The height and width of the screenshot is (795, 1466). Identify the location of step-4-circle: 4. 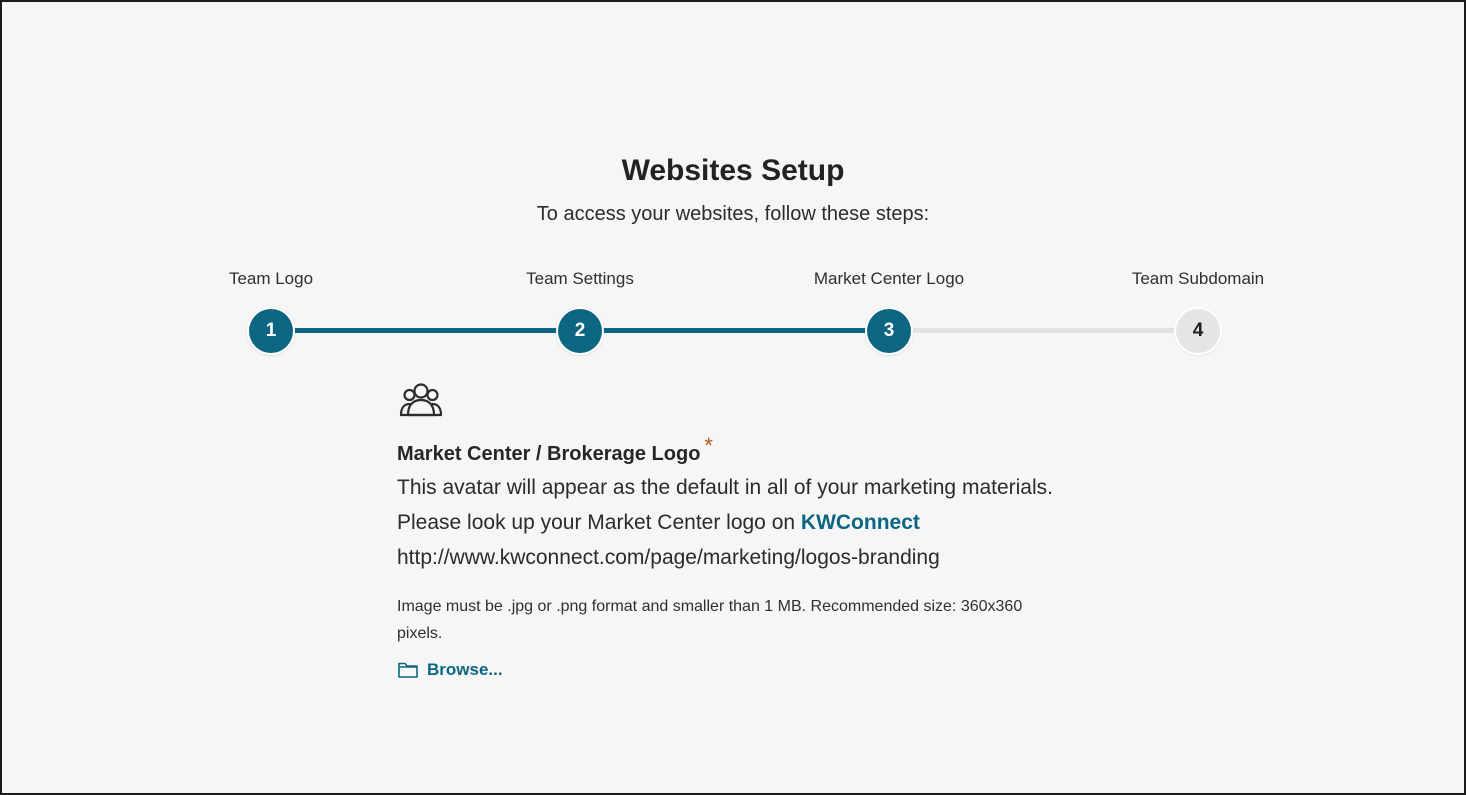
(1198, 331).